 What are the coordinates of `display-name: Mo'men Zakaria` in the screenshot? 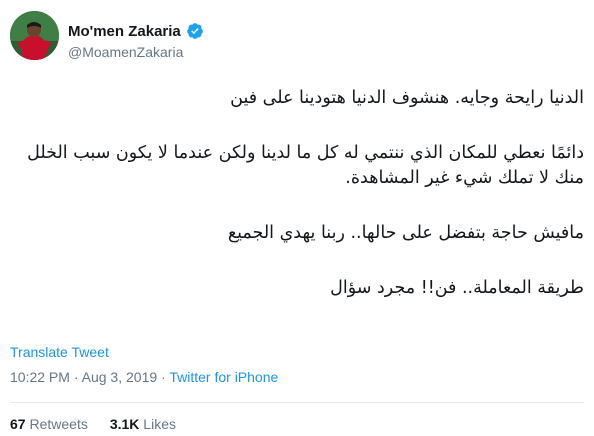 It's located at (124, 31).